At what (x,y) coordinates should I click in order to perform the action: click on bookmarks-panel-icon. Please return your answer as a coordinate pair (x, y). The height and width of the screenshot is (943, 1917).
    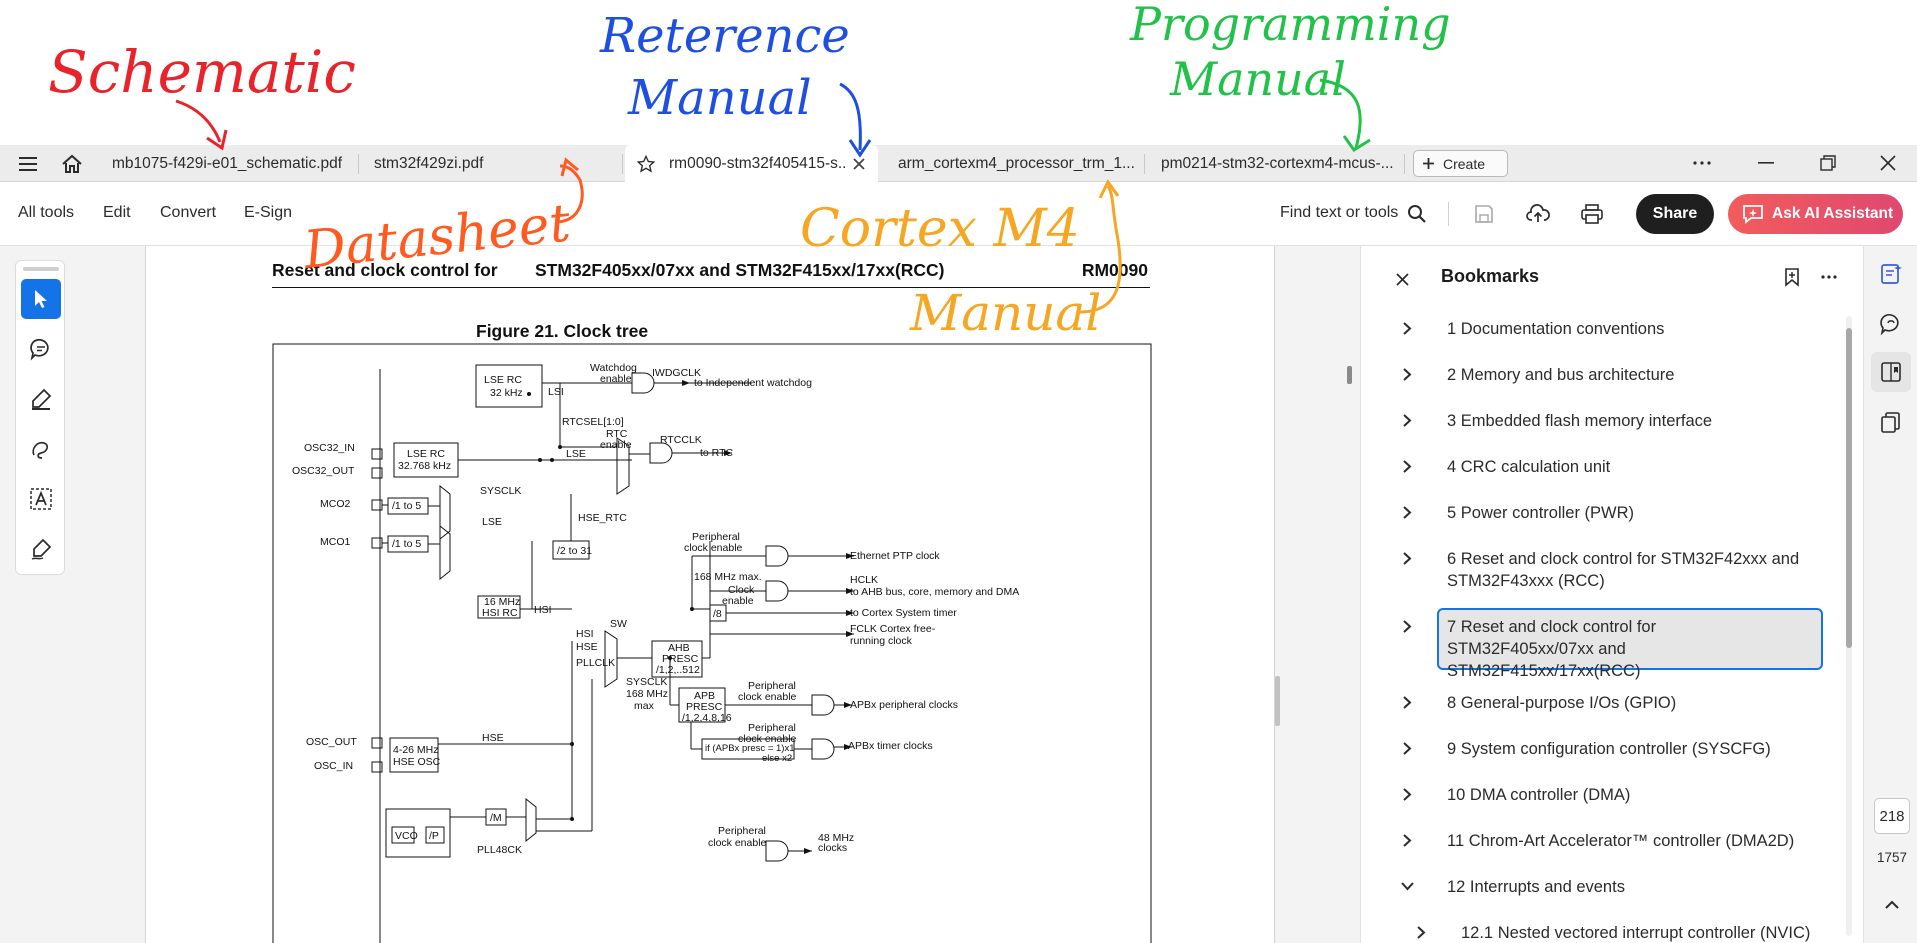
    Looking at the image, I should click on (1891, 372).